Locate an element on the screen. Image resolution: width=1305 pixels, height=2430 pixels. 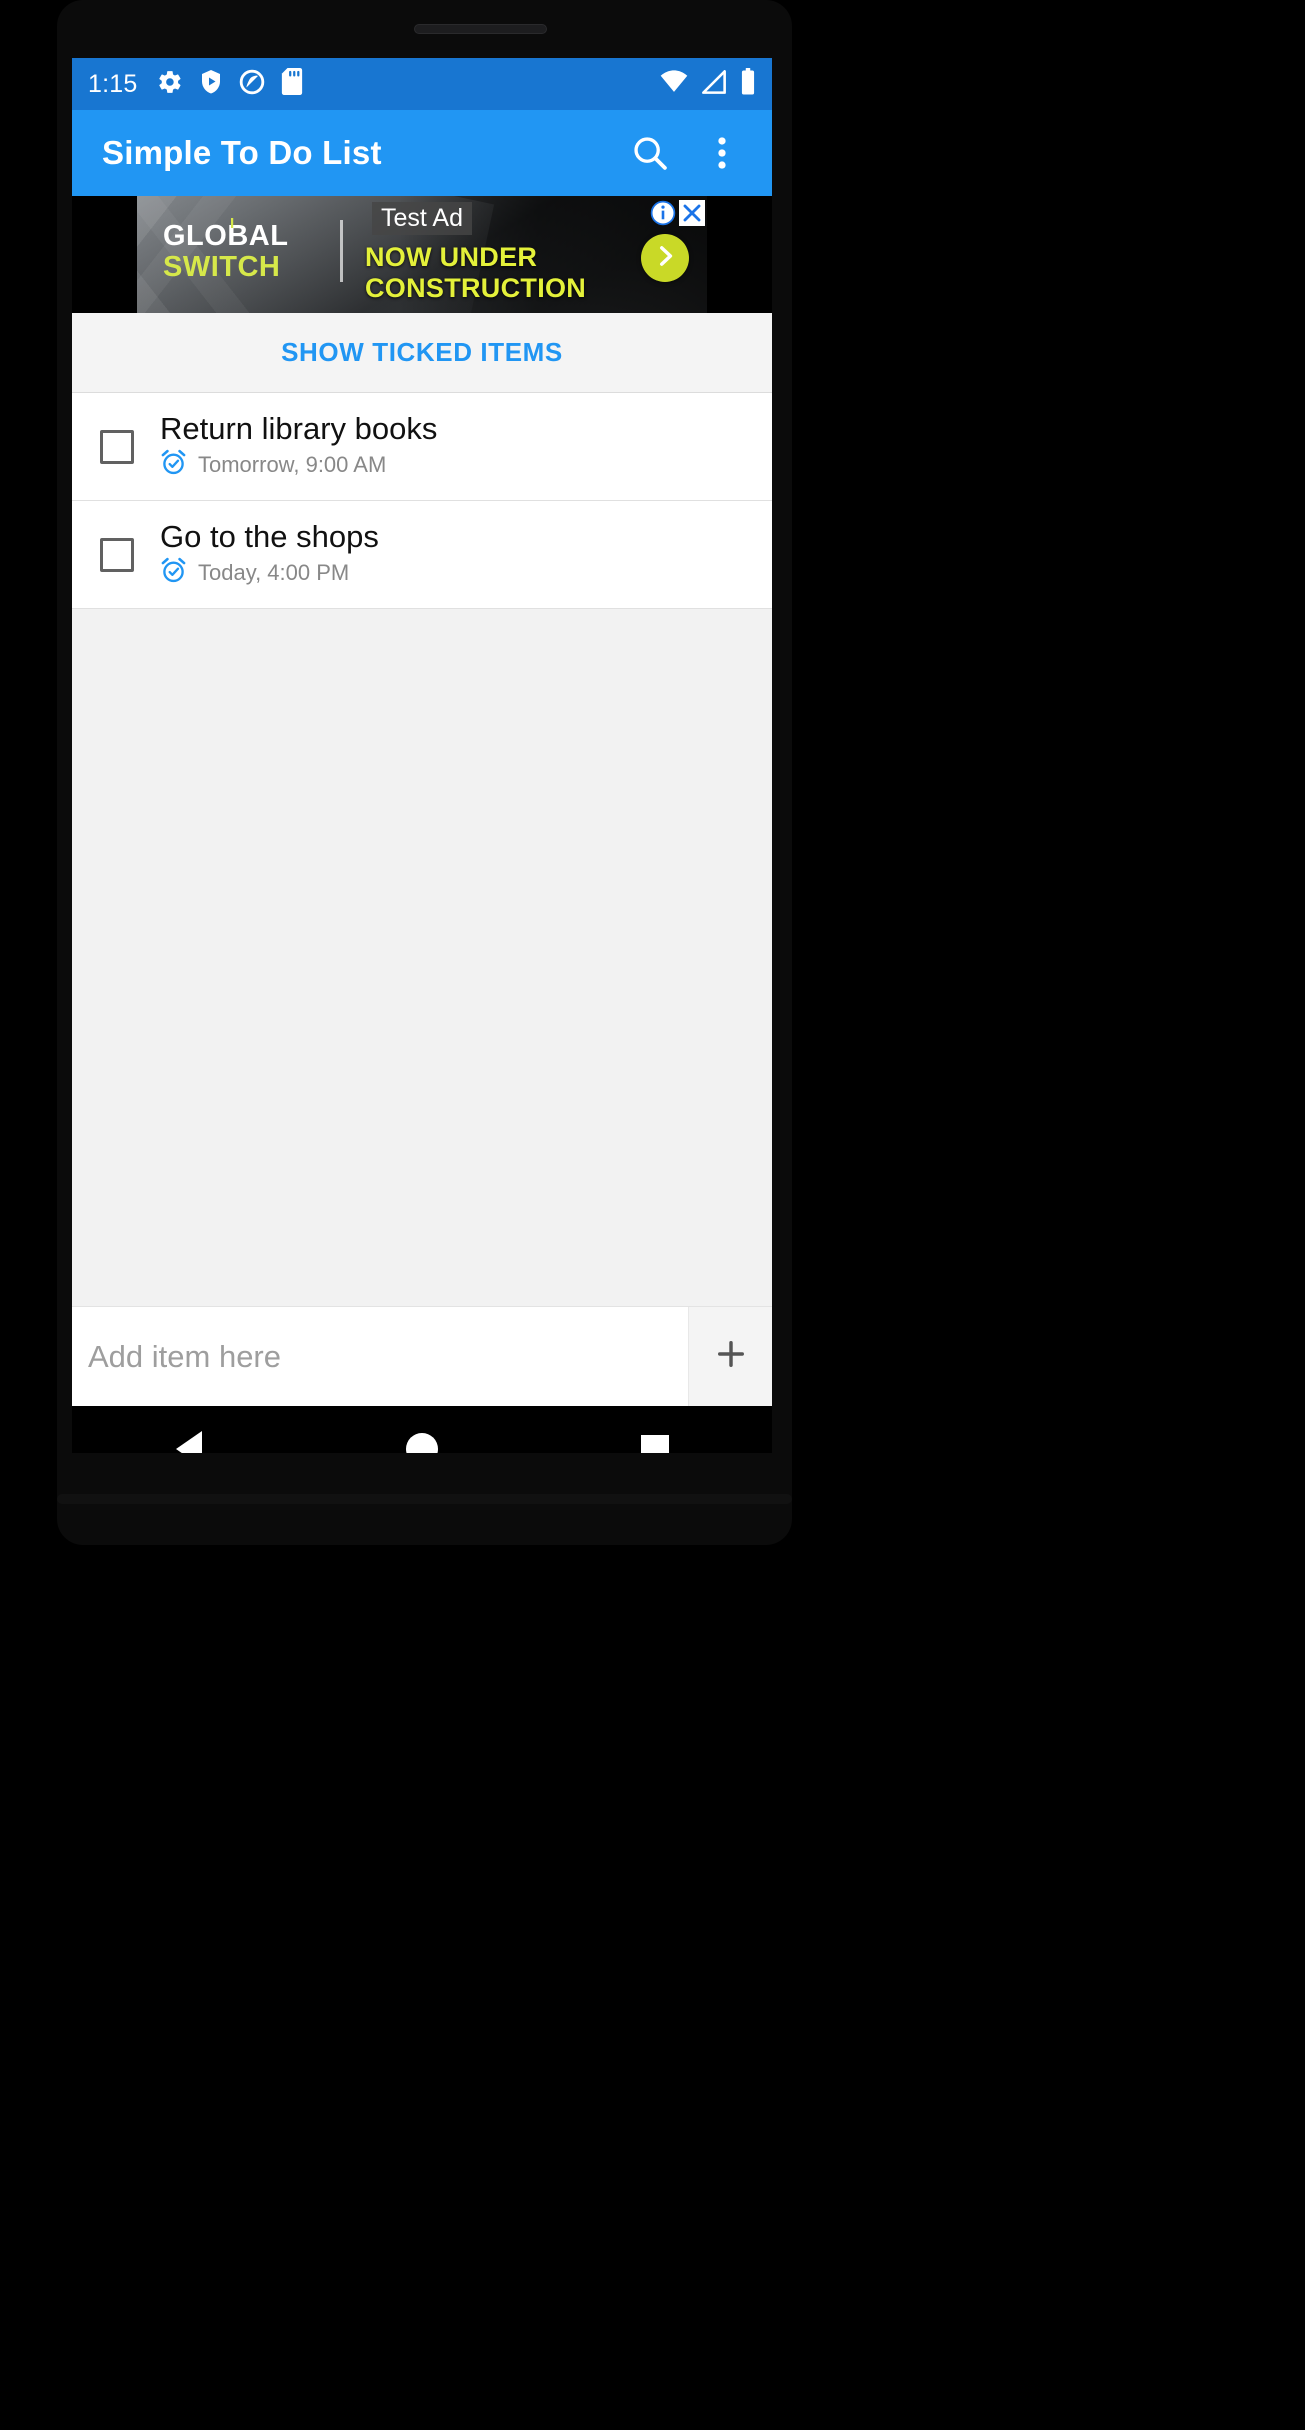
earpiece-speaker is located at coordinates (480, 29).